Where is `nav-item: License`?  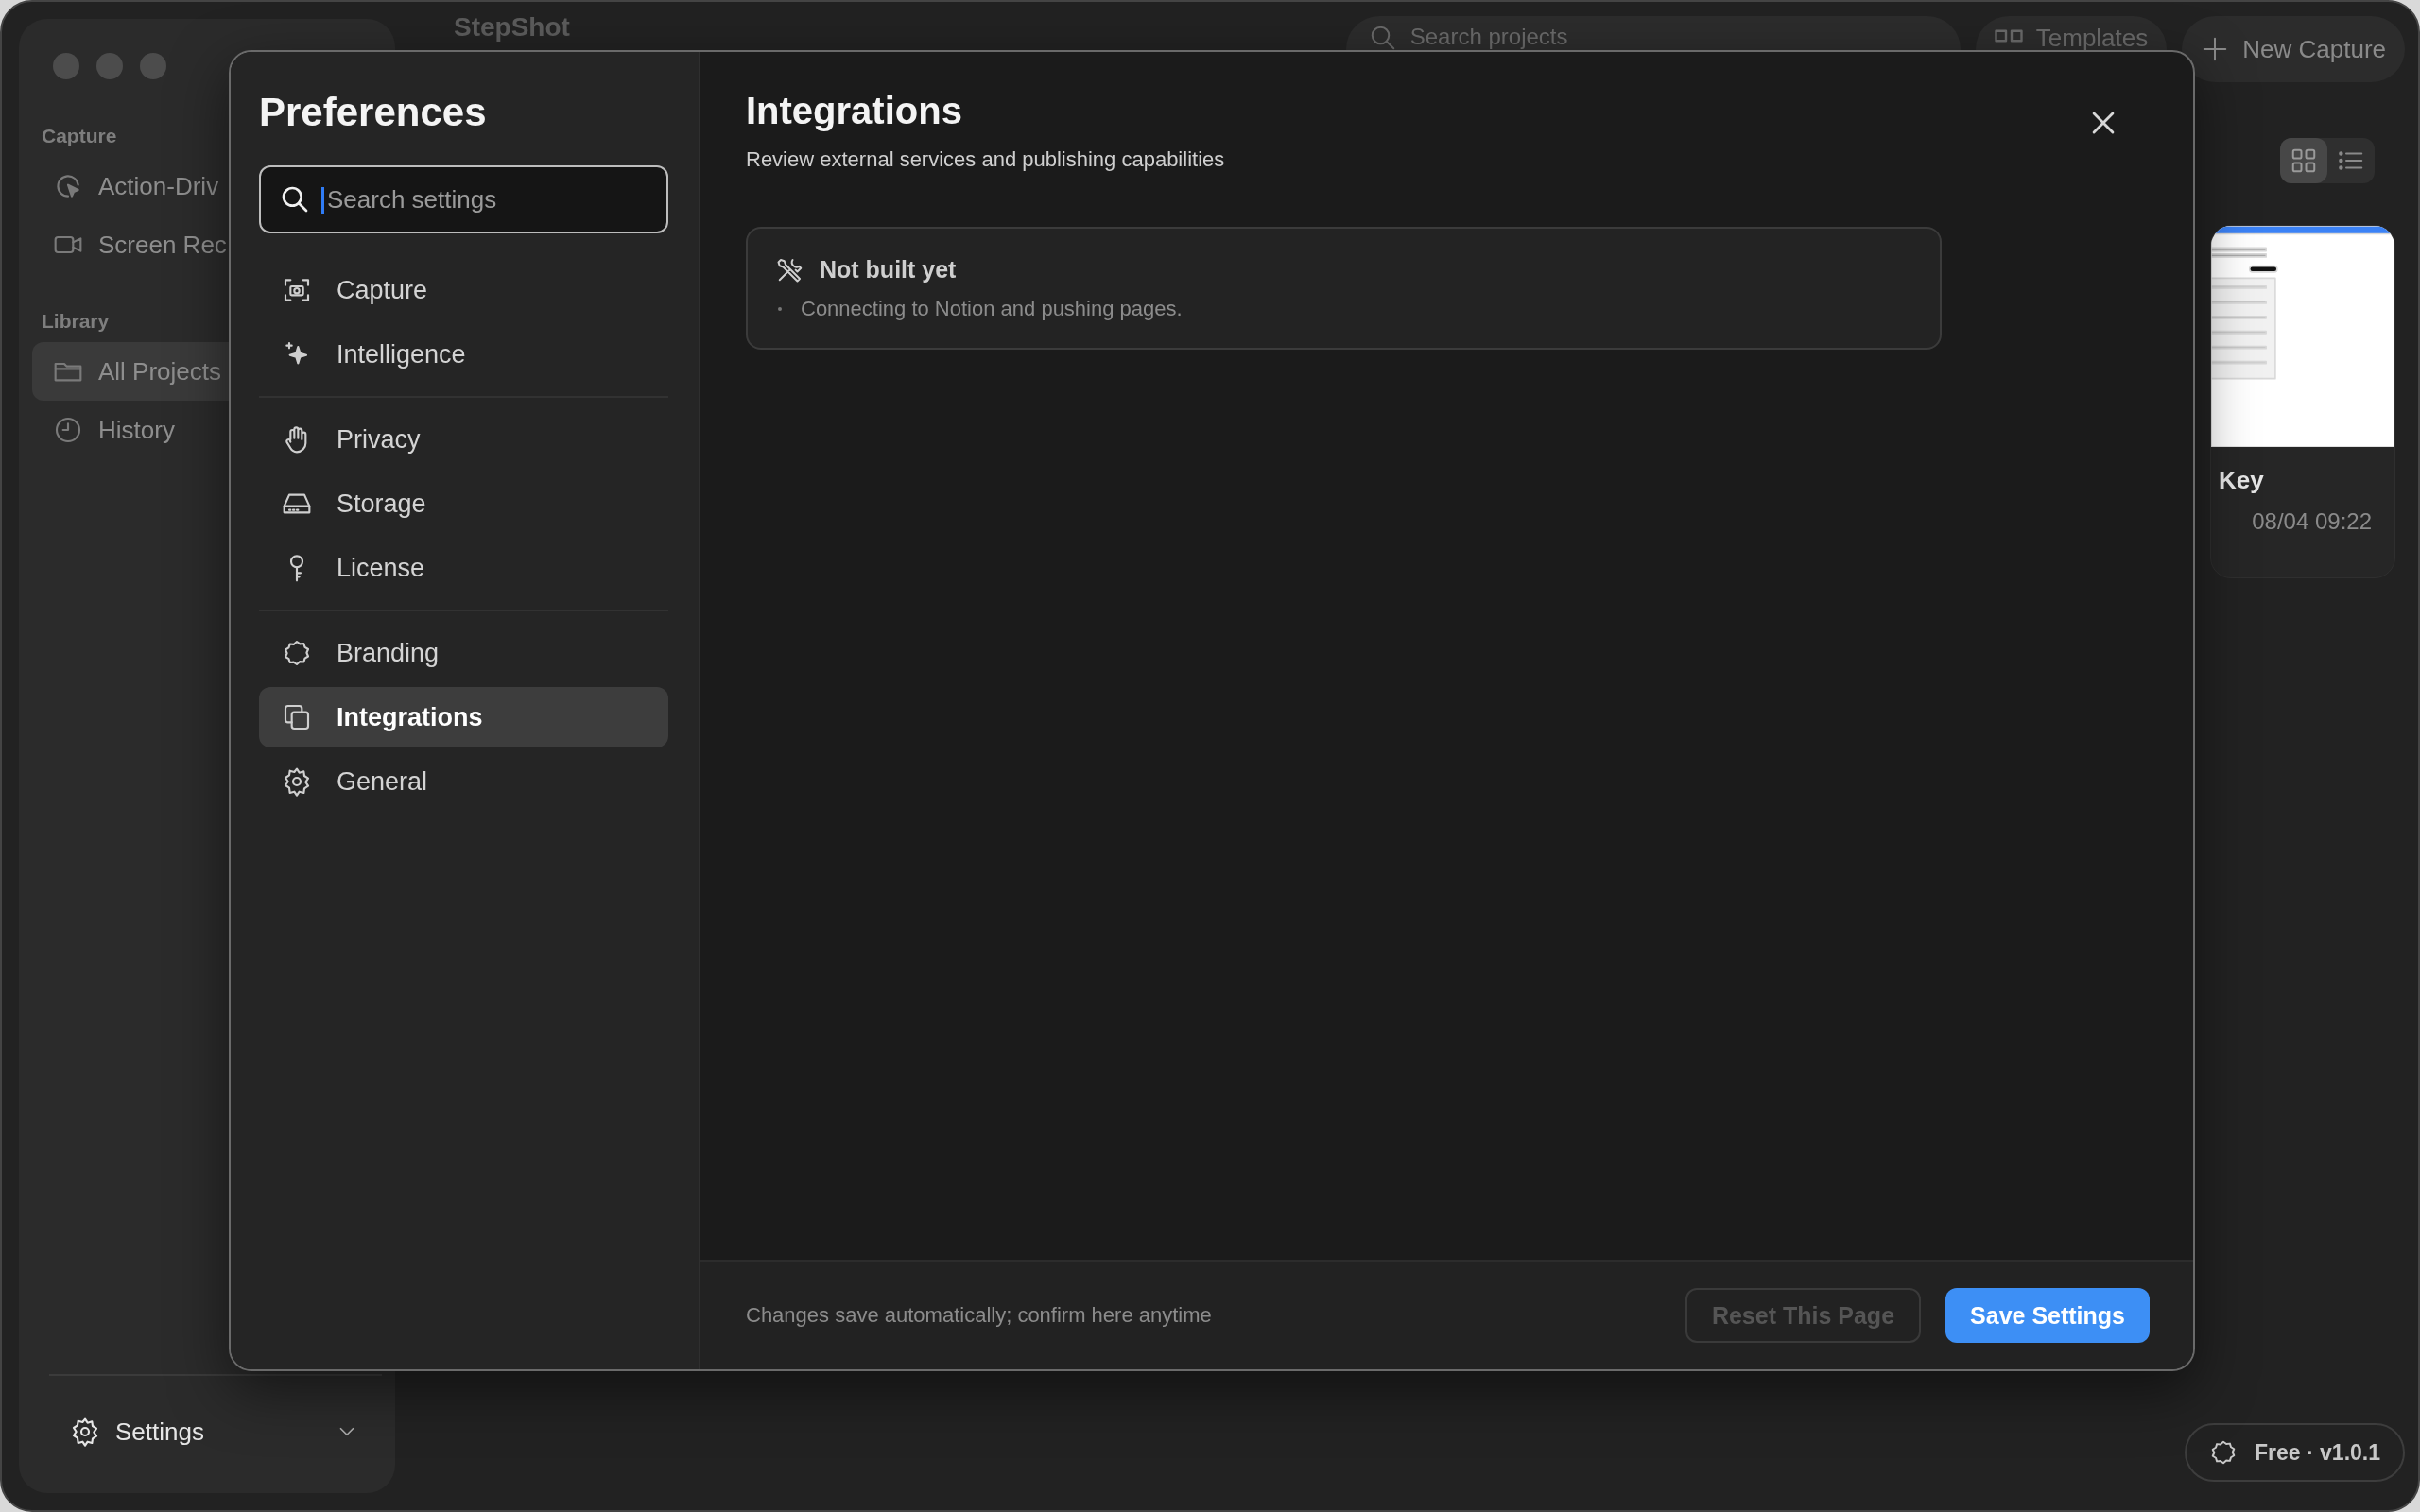
nav-item: License is located at coordinates (463, 568).